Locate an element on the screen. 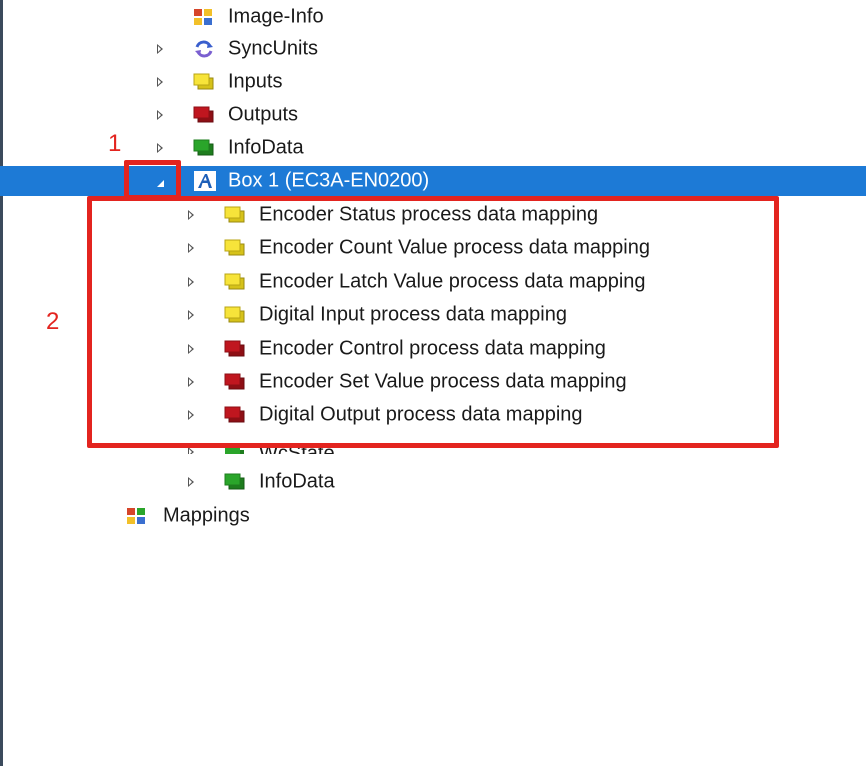 This screenshot has width=866, height=766. tree-item-infodata: InfoData is located at coordinates (433, 148).